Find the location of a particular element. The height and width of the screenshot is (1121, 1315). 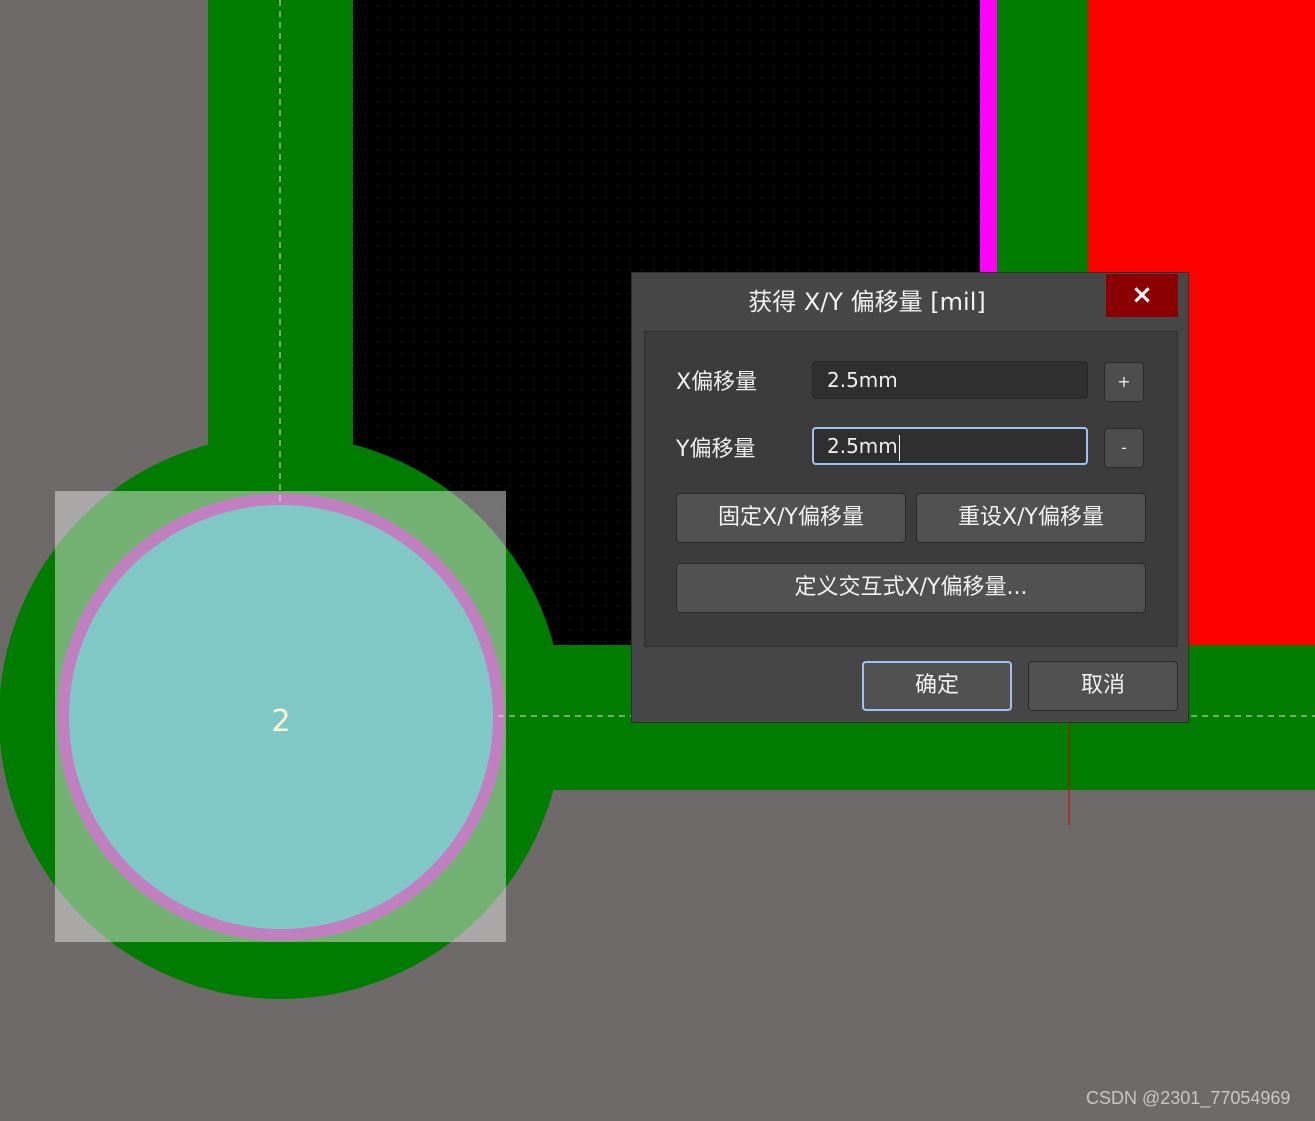

close-icon: × is located at coordinates (1142, 295).